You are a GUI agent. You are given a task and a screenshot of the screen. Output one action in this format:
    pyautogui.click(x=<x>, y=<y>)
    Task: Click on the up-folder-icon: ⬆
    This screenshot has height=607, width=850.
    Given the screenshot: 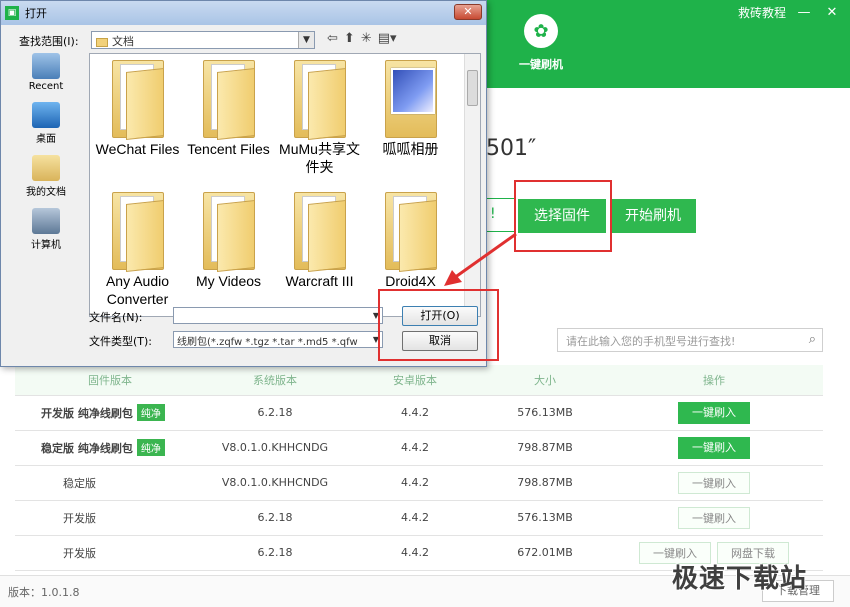 What is the action you would take?
    pyautogui.click(x=349, y=38)
    